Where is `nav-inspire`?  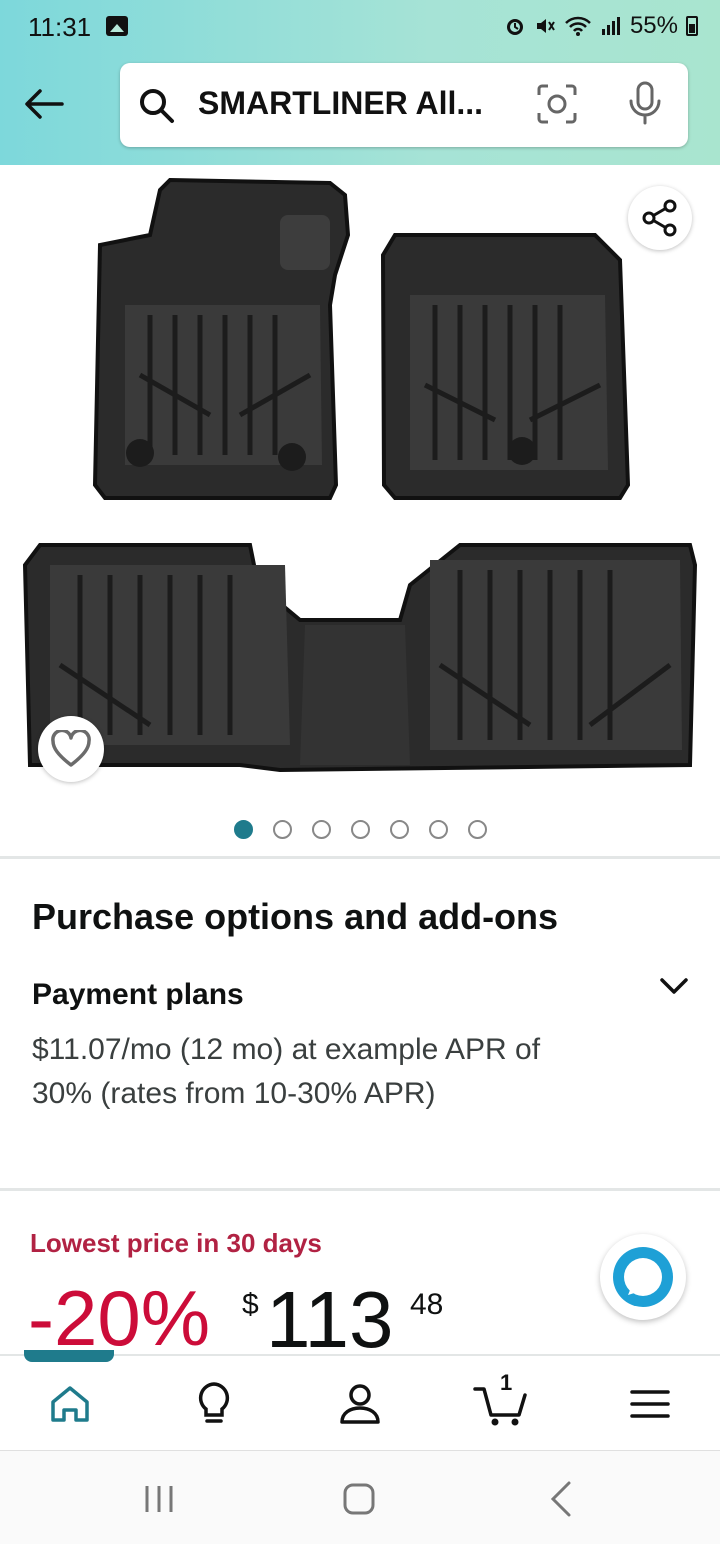 nav-inspire is located at coordinates (214, 1404).